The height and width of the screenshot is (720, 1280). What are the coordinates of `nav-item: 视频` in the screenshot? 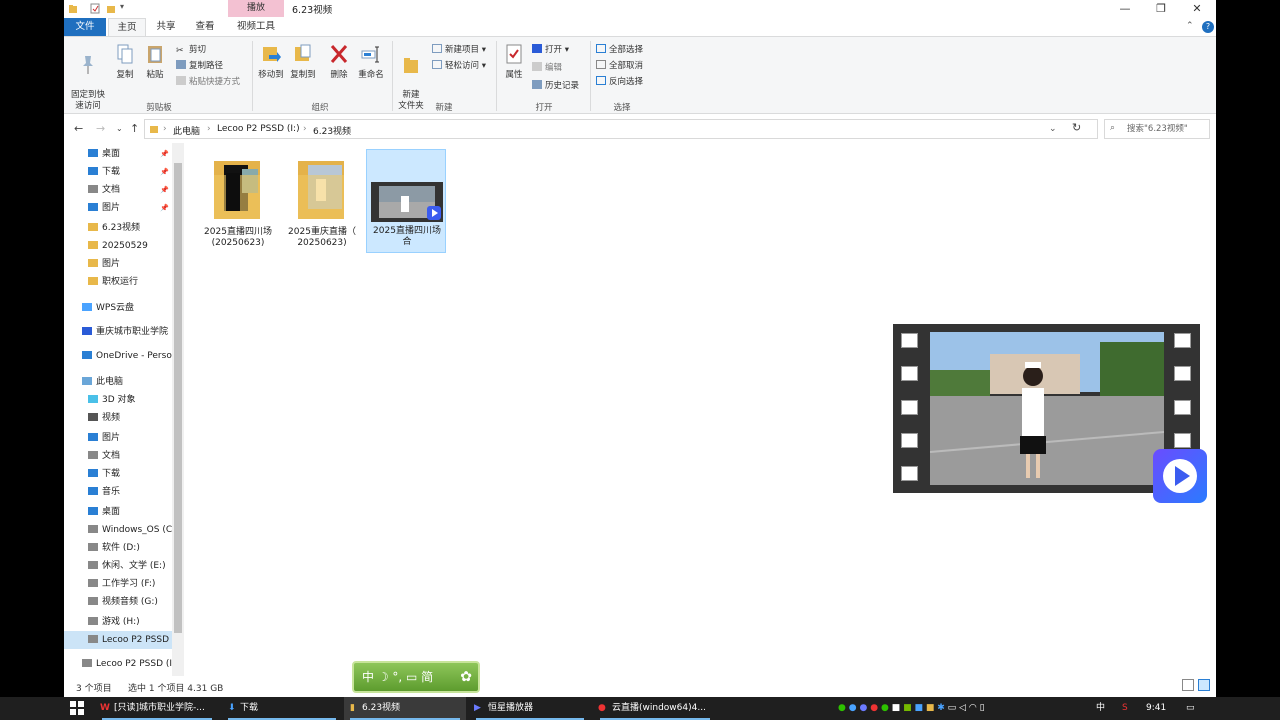 It's located at (118, 418).